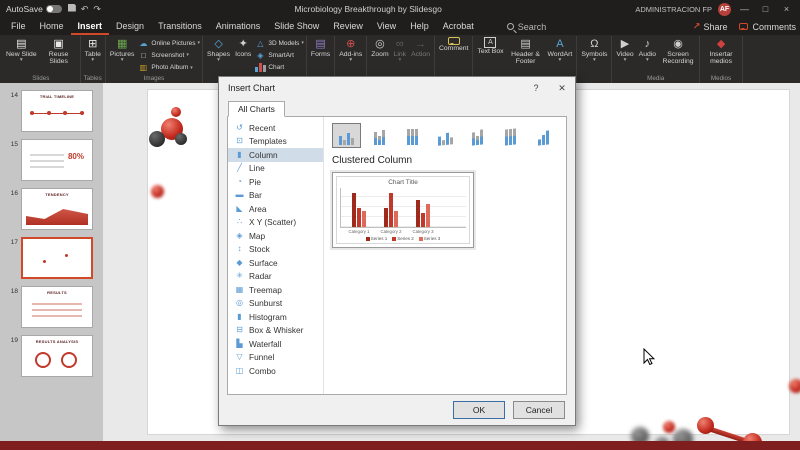  What do you see at coordinates (180, 26) in the screenshot?
I see `ribbon-tab-transitions: Transitions` at bounding box center [180, 26].